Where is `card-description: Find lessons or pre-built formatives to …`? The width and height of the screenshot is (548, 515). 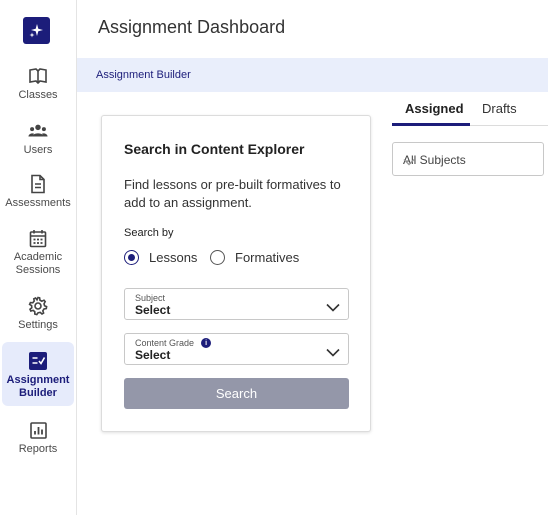 card-description: Find lessons or pre-built formatives to … is located at coordinates (232, 193).